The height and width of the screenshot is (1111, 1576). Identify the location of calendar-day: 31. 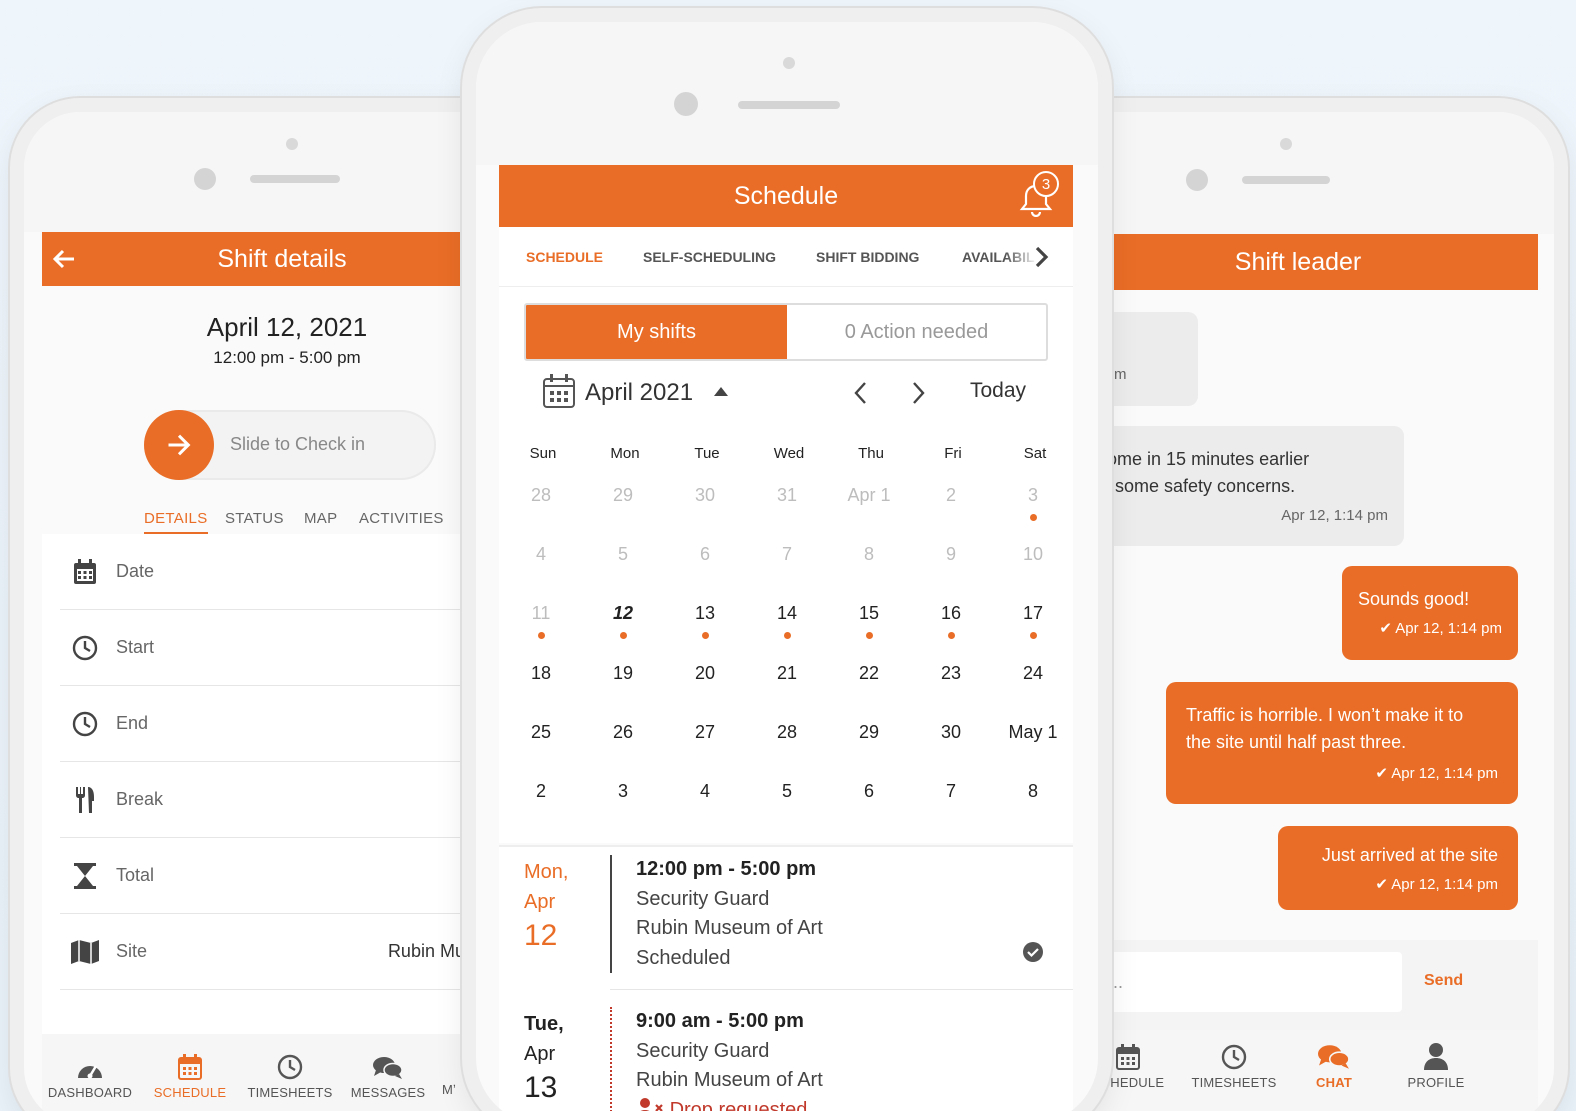
(787, 495).